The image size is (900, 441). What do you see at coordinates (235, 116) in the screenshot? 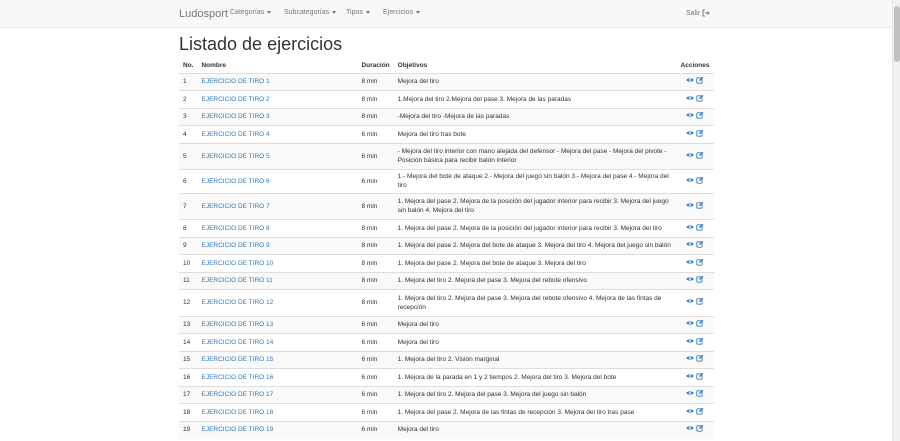
I see `exercise-name-link: EJERCICIO DE TIRO 3` at bounding box center [235, 116].